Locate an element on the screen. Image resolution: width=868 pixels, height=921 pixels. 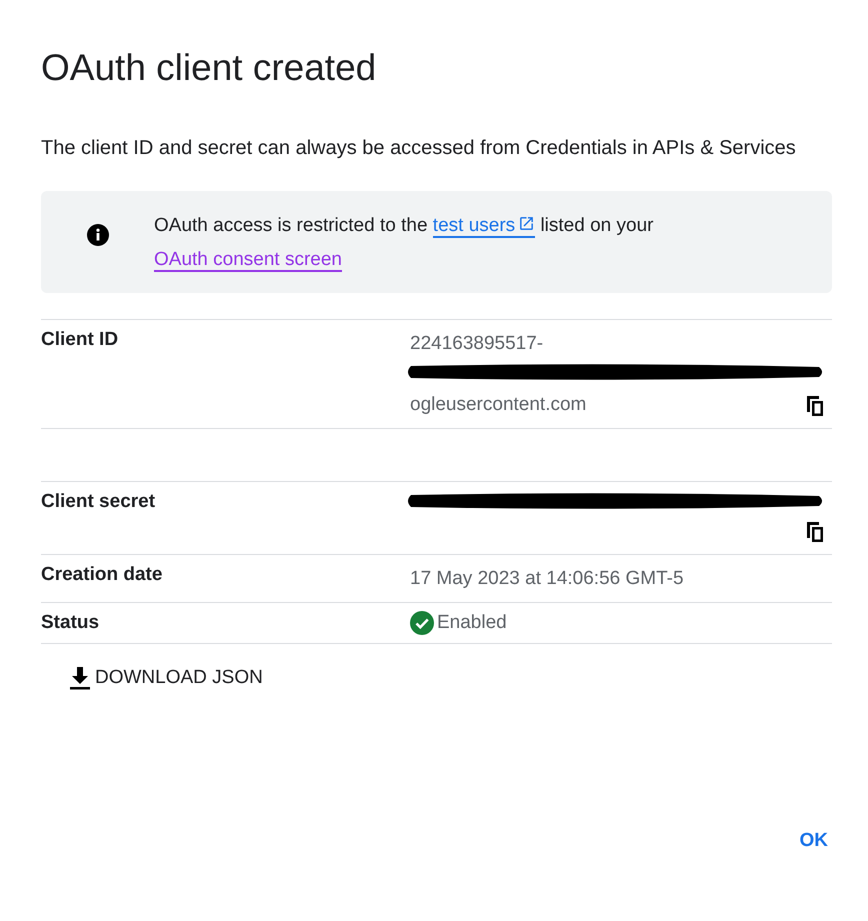
field-value: ogleusercontent.com is located at coordinates (498, 405).